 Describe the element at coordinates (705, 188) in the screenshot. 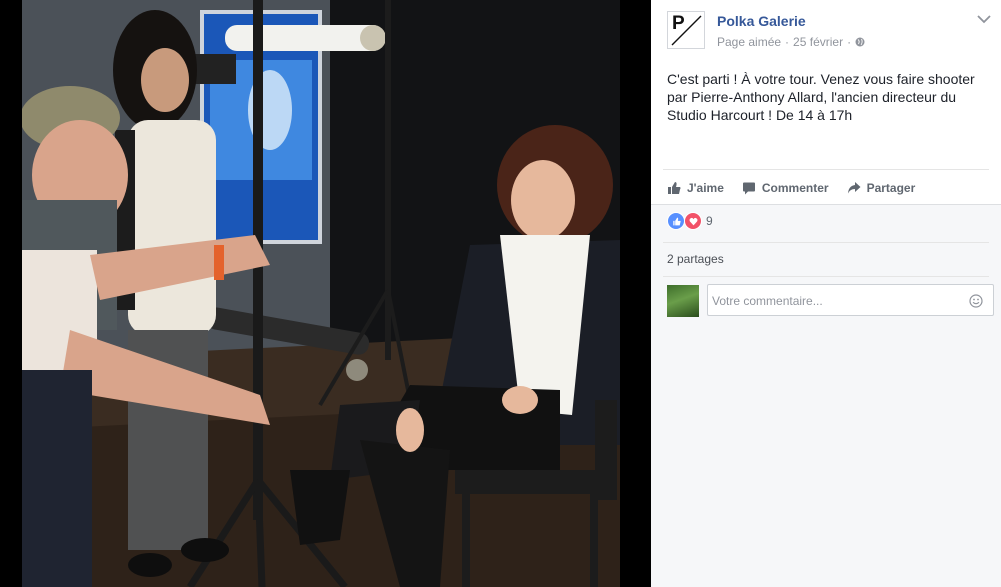

I see `like-label: J'aime` at that location.